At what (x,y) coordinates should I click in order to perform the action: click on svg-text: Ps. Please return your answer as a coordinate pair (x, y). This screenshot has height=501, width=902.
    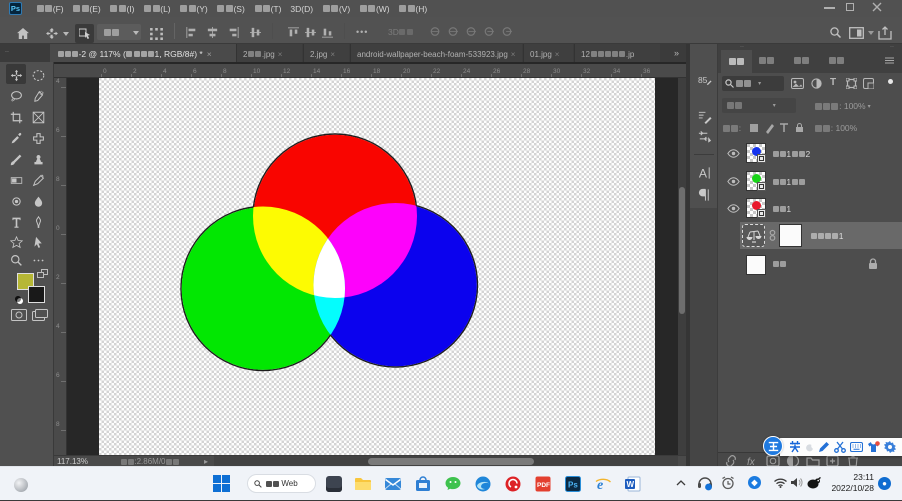
    Looking at the image, I should click on (573, 485).